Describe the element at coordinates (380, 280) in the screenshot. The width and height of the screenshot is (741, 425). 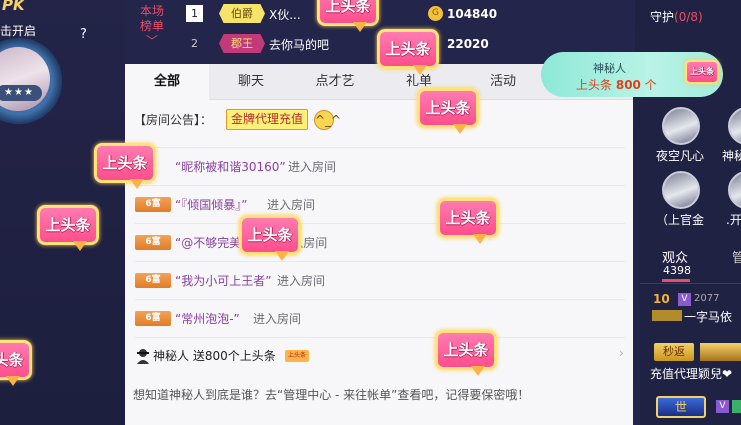
I see `list-item: 6富 “我为小可上王者” 进入房间` at that location.